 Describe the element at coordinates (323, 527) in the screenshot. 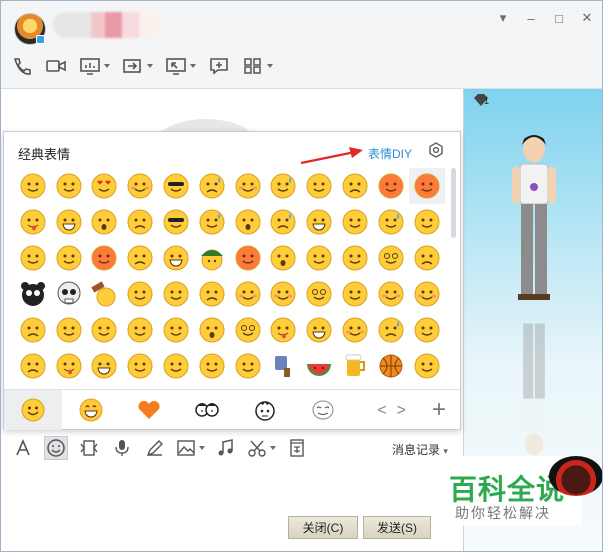

I see `close-button: 关闭(C)` at that location.